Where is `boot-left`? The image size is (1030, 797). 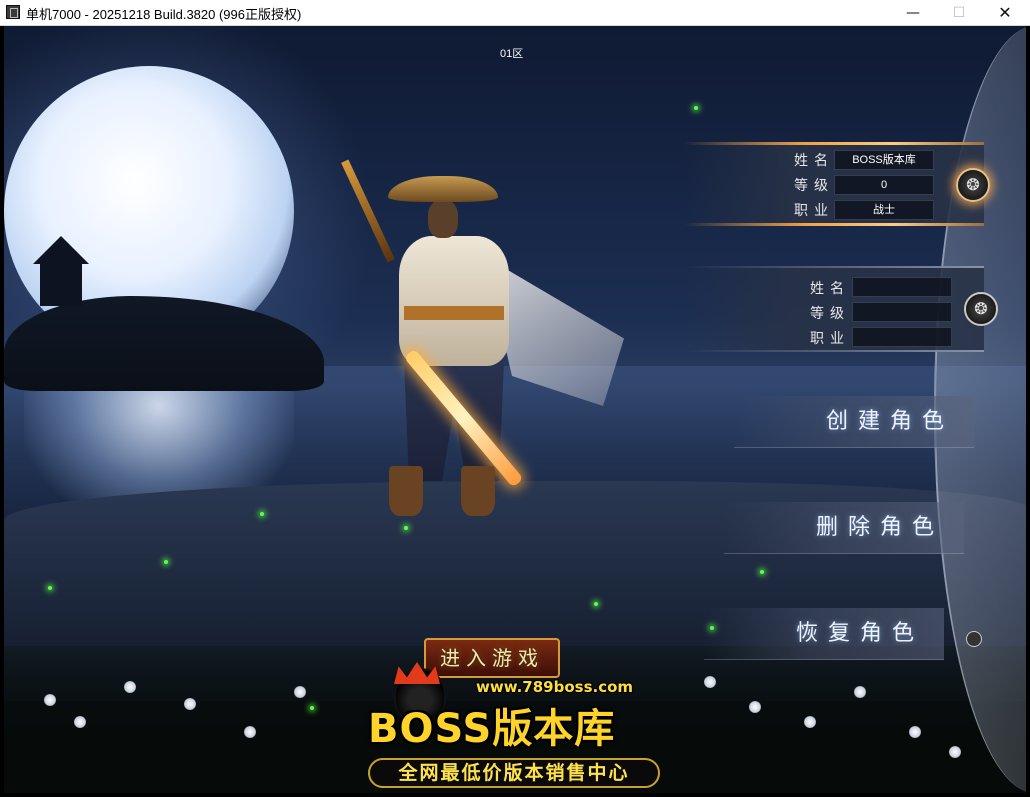 boot-left is located at coordinates (406, 491).